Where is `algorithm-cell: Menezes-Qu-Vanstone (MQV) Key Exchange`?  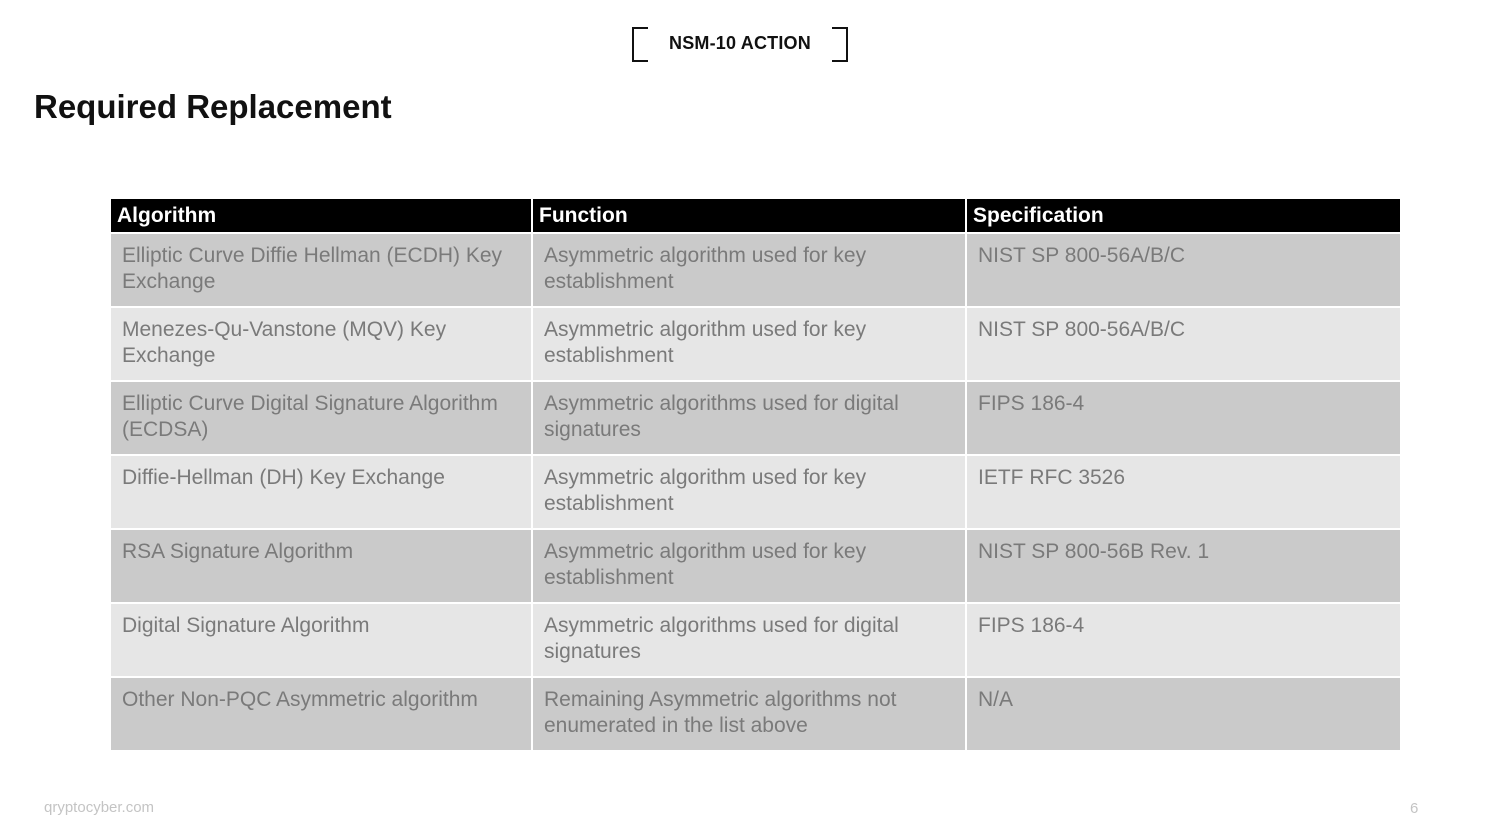
algorithm-cell: Menezes-Qu-Vanstone (MQV) Key Exchange is located at coordinates (322, 344).